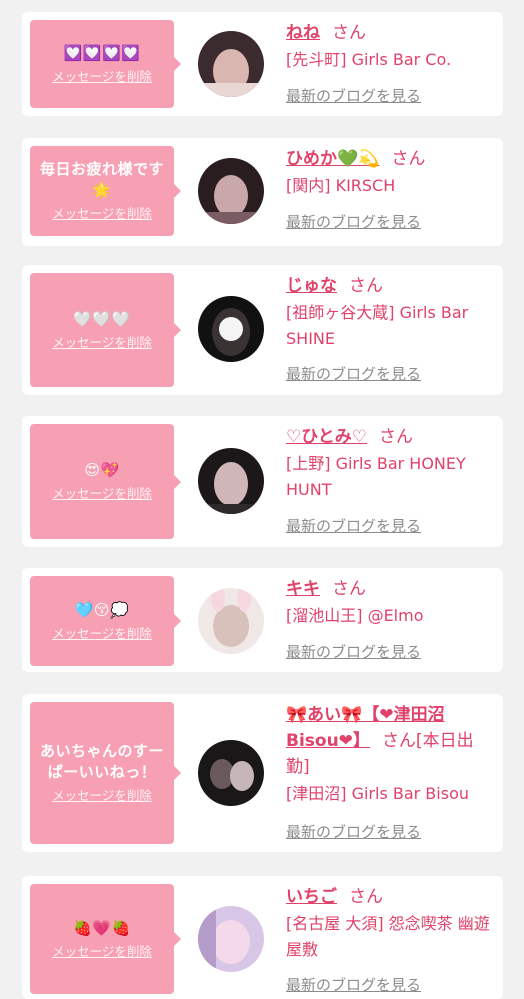 The height and width of the screenshot is (999, 524). I want to click on profile-info: ♡ひとみ♡ さん [上野] Girls Bar HONEY HUNT, so click(388, 463).